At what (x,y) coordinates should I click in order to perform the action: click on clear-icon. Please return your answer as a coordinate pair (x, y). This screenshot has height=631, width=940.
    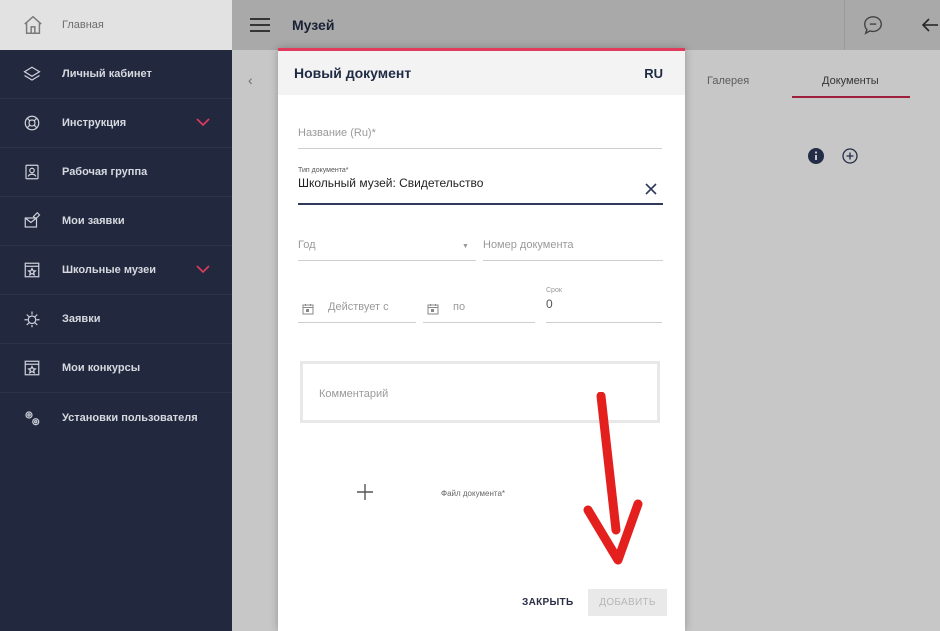
    Looking at the image, I should click on (651, 189).